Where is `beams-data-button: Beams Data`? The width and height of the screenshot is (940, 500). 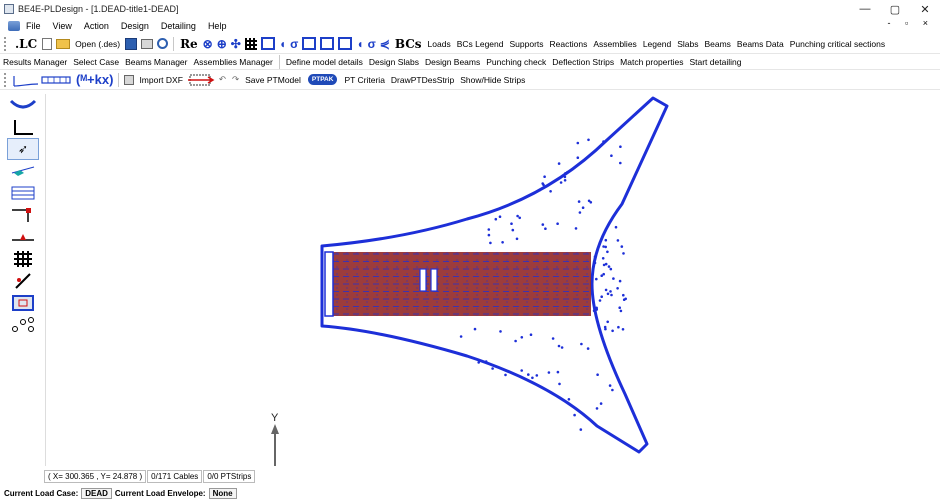
beams-data-button: Beams Data is located at coordinates (760, 44).